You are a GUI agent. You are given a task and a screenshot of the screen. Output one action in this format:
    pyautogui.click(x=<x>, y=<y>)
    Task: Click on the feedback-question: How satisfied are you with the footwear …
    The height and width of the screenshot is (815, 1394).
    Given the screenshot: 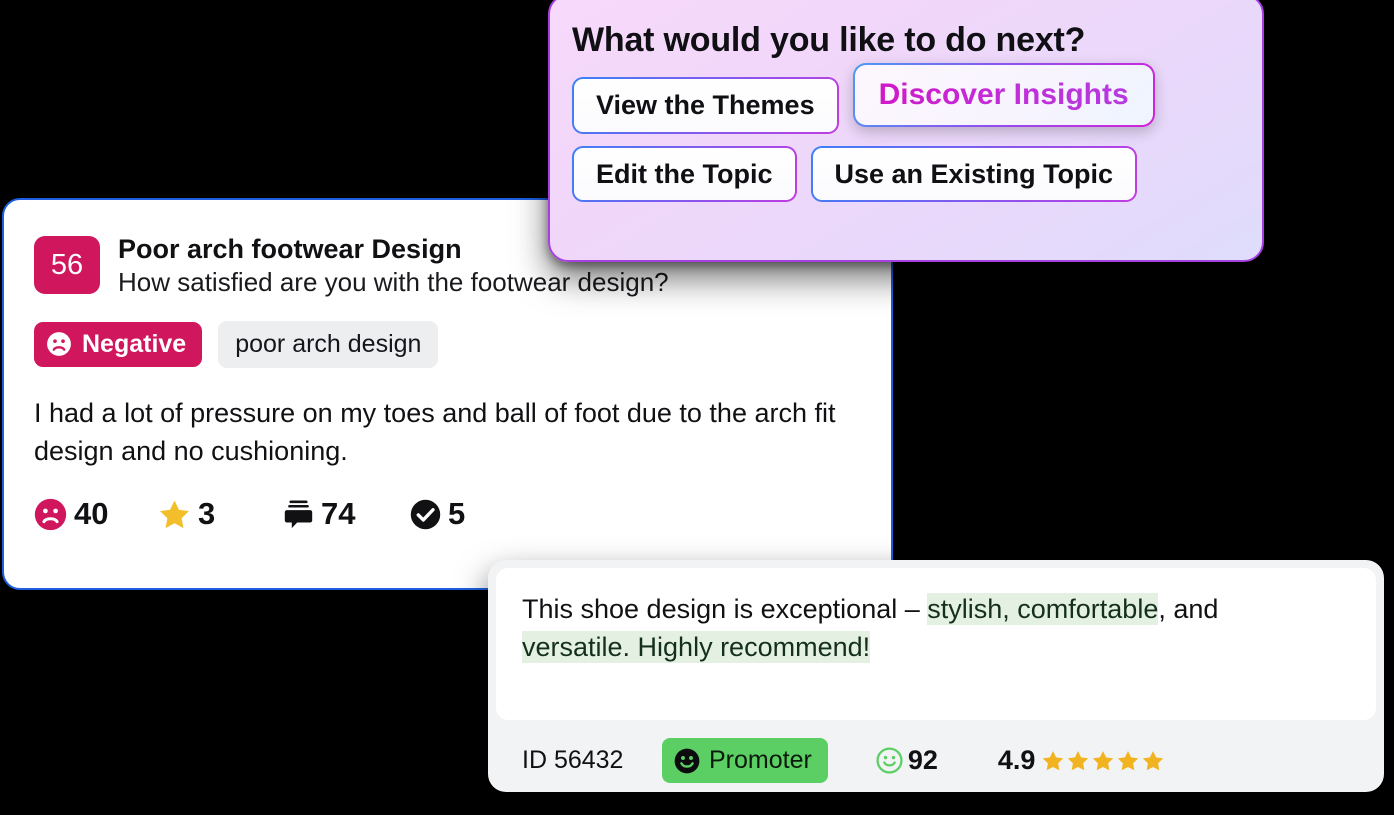 What is the action you would take?
    pyautogui.click(x=393, y=282)
    